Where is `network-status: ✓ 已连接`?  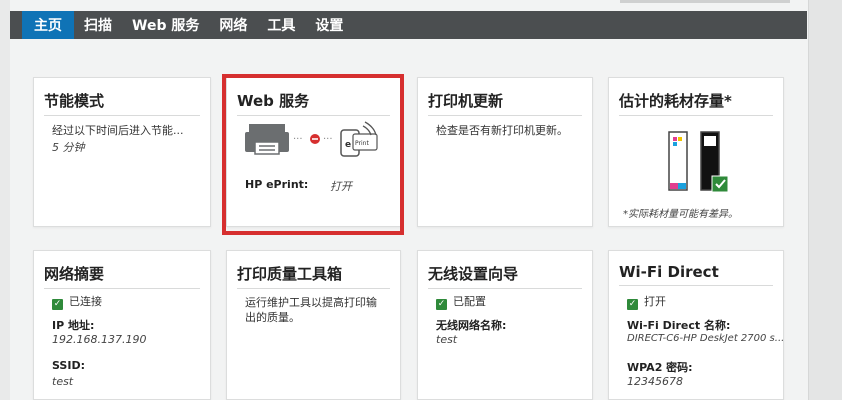
network-status: ✓ 已连接 is located at coordinates (77, 301).